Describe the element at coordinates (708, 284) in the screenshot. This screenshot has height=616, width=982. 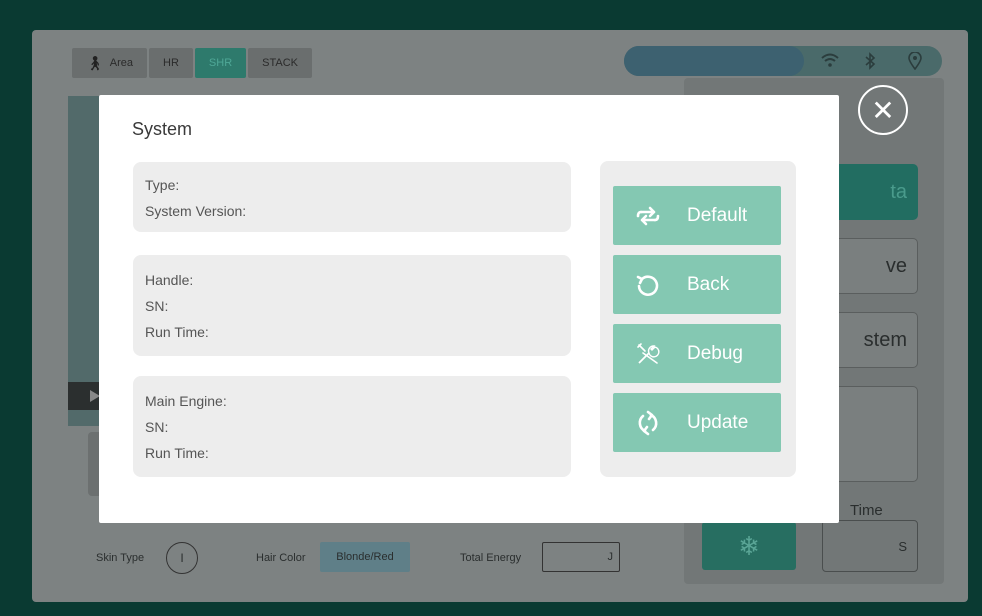
I see `back-button-label: Back` at that location.